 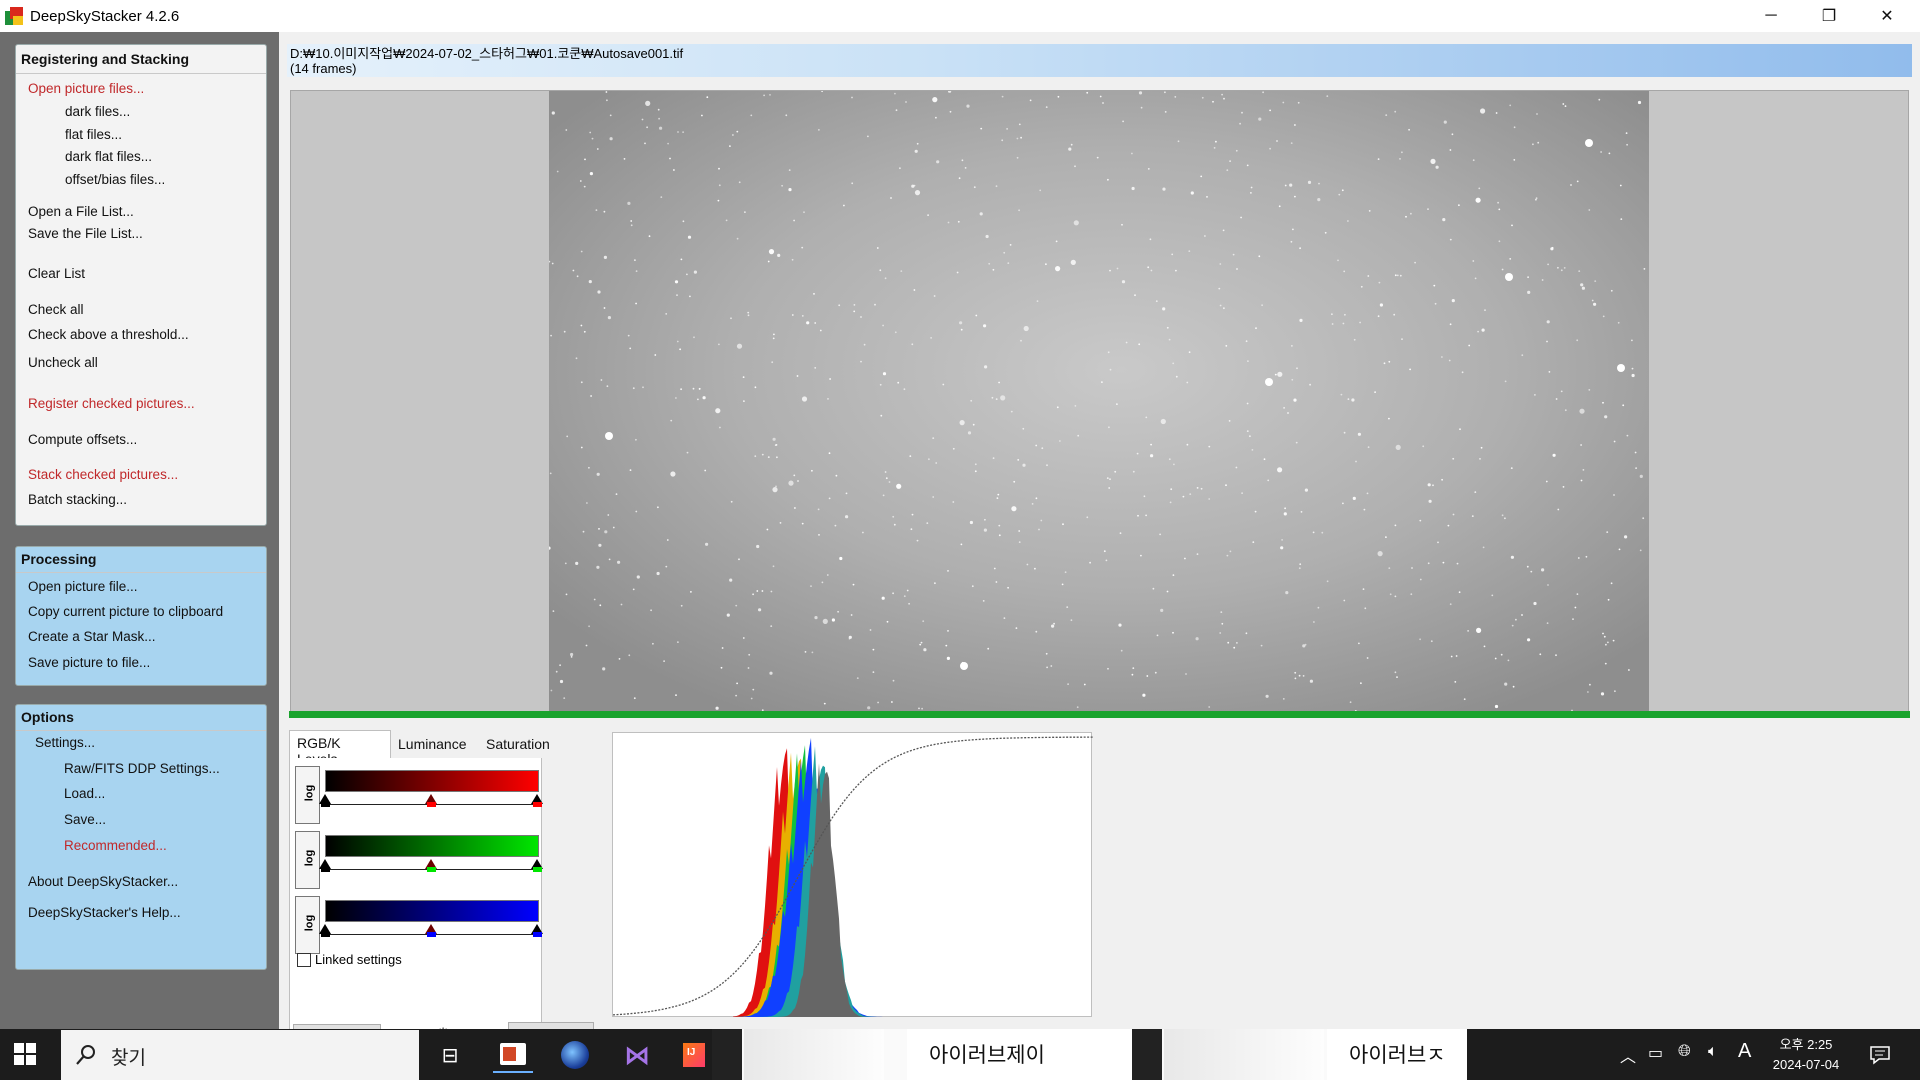 What do you see at coordinates (575, 1055) in the screenshot?
I see `stellarium-icon` at bounding box center [575, 1055].